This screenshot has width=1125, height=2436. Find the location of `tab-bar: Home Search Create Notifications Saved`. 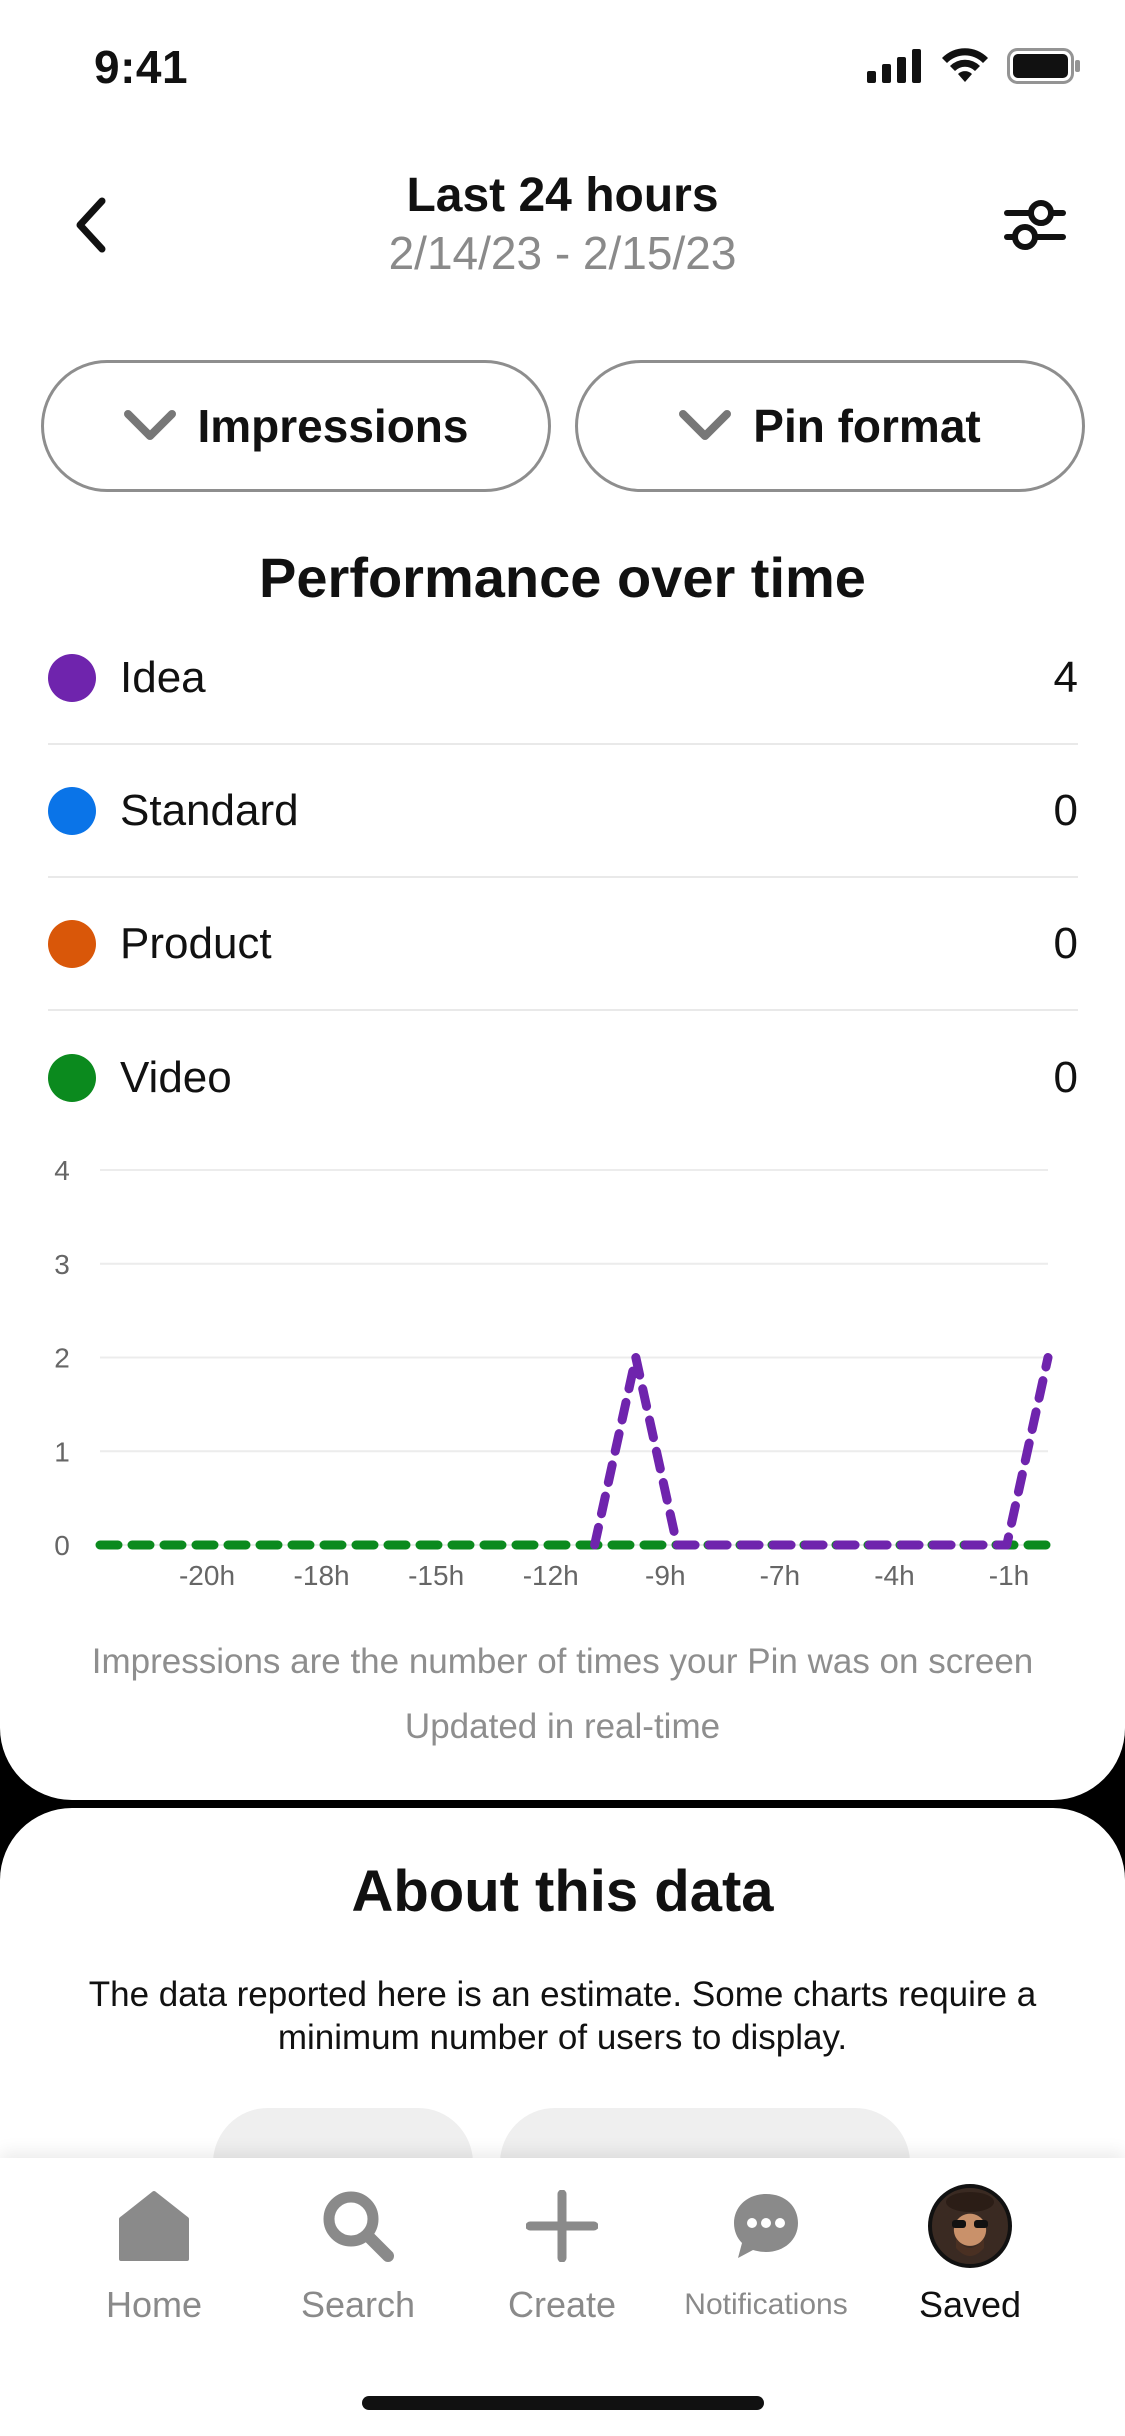

tab-bar: Home Search Create Notifications Saved is located at coordinates (562, 2297).